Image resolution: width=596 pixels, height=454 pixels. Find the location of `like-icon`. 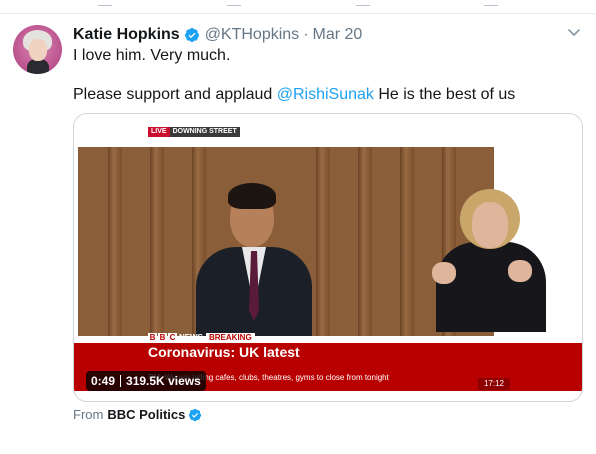

like-icon is located at coordinates (363, 3).